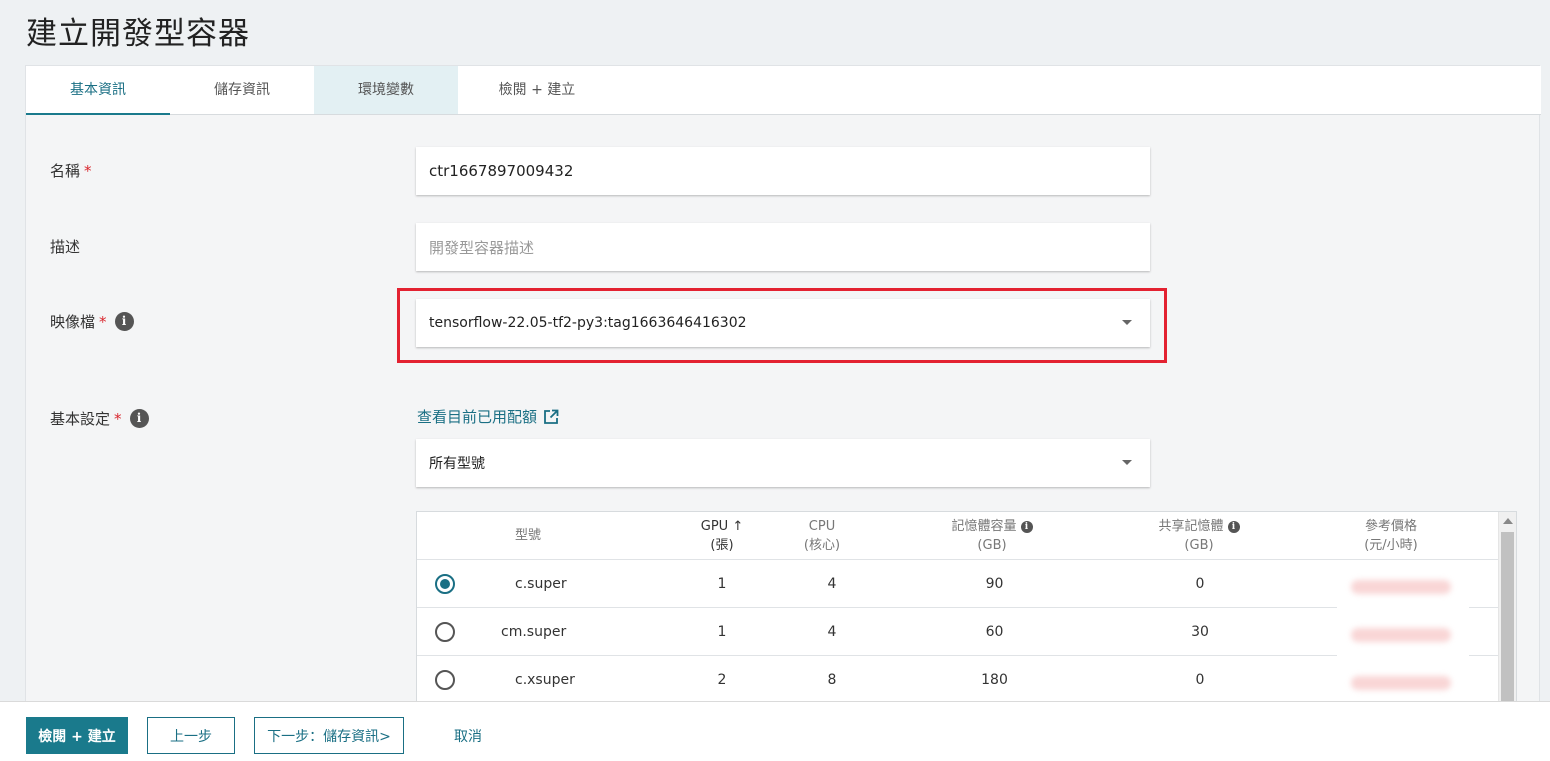  What do you see at coordinates (984, 526) in the screenshot?
I see `header-memory-text: 記憶體容量` at bounding box center [984, 526].